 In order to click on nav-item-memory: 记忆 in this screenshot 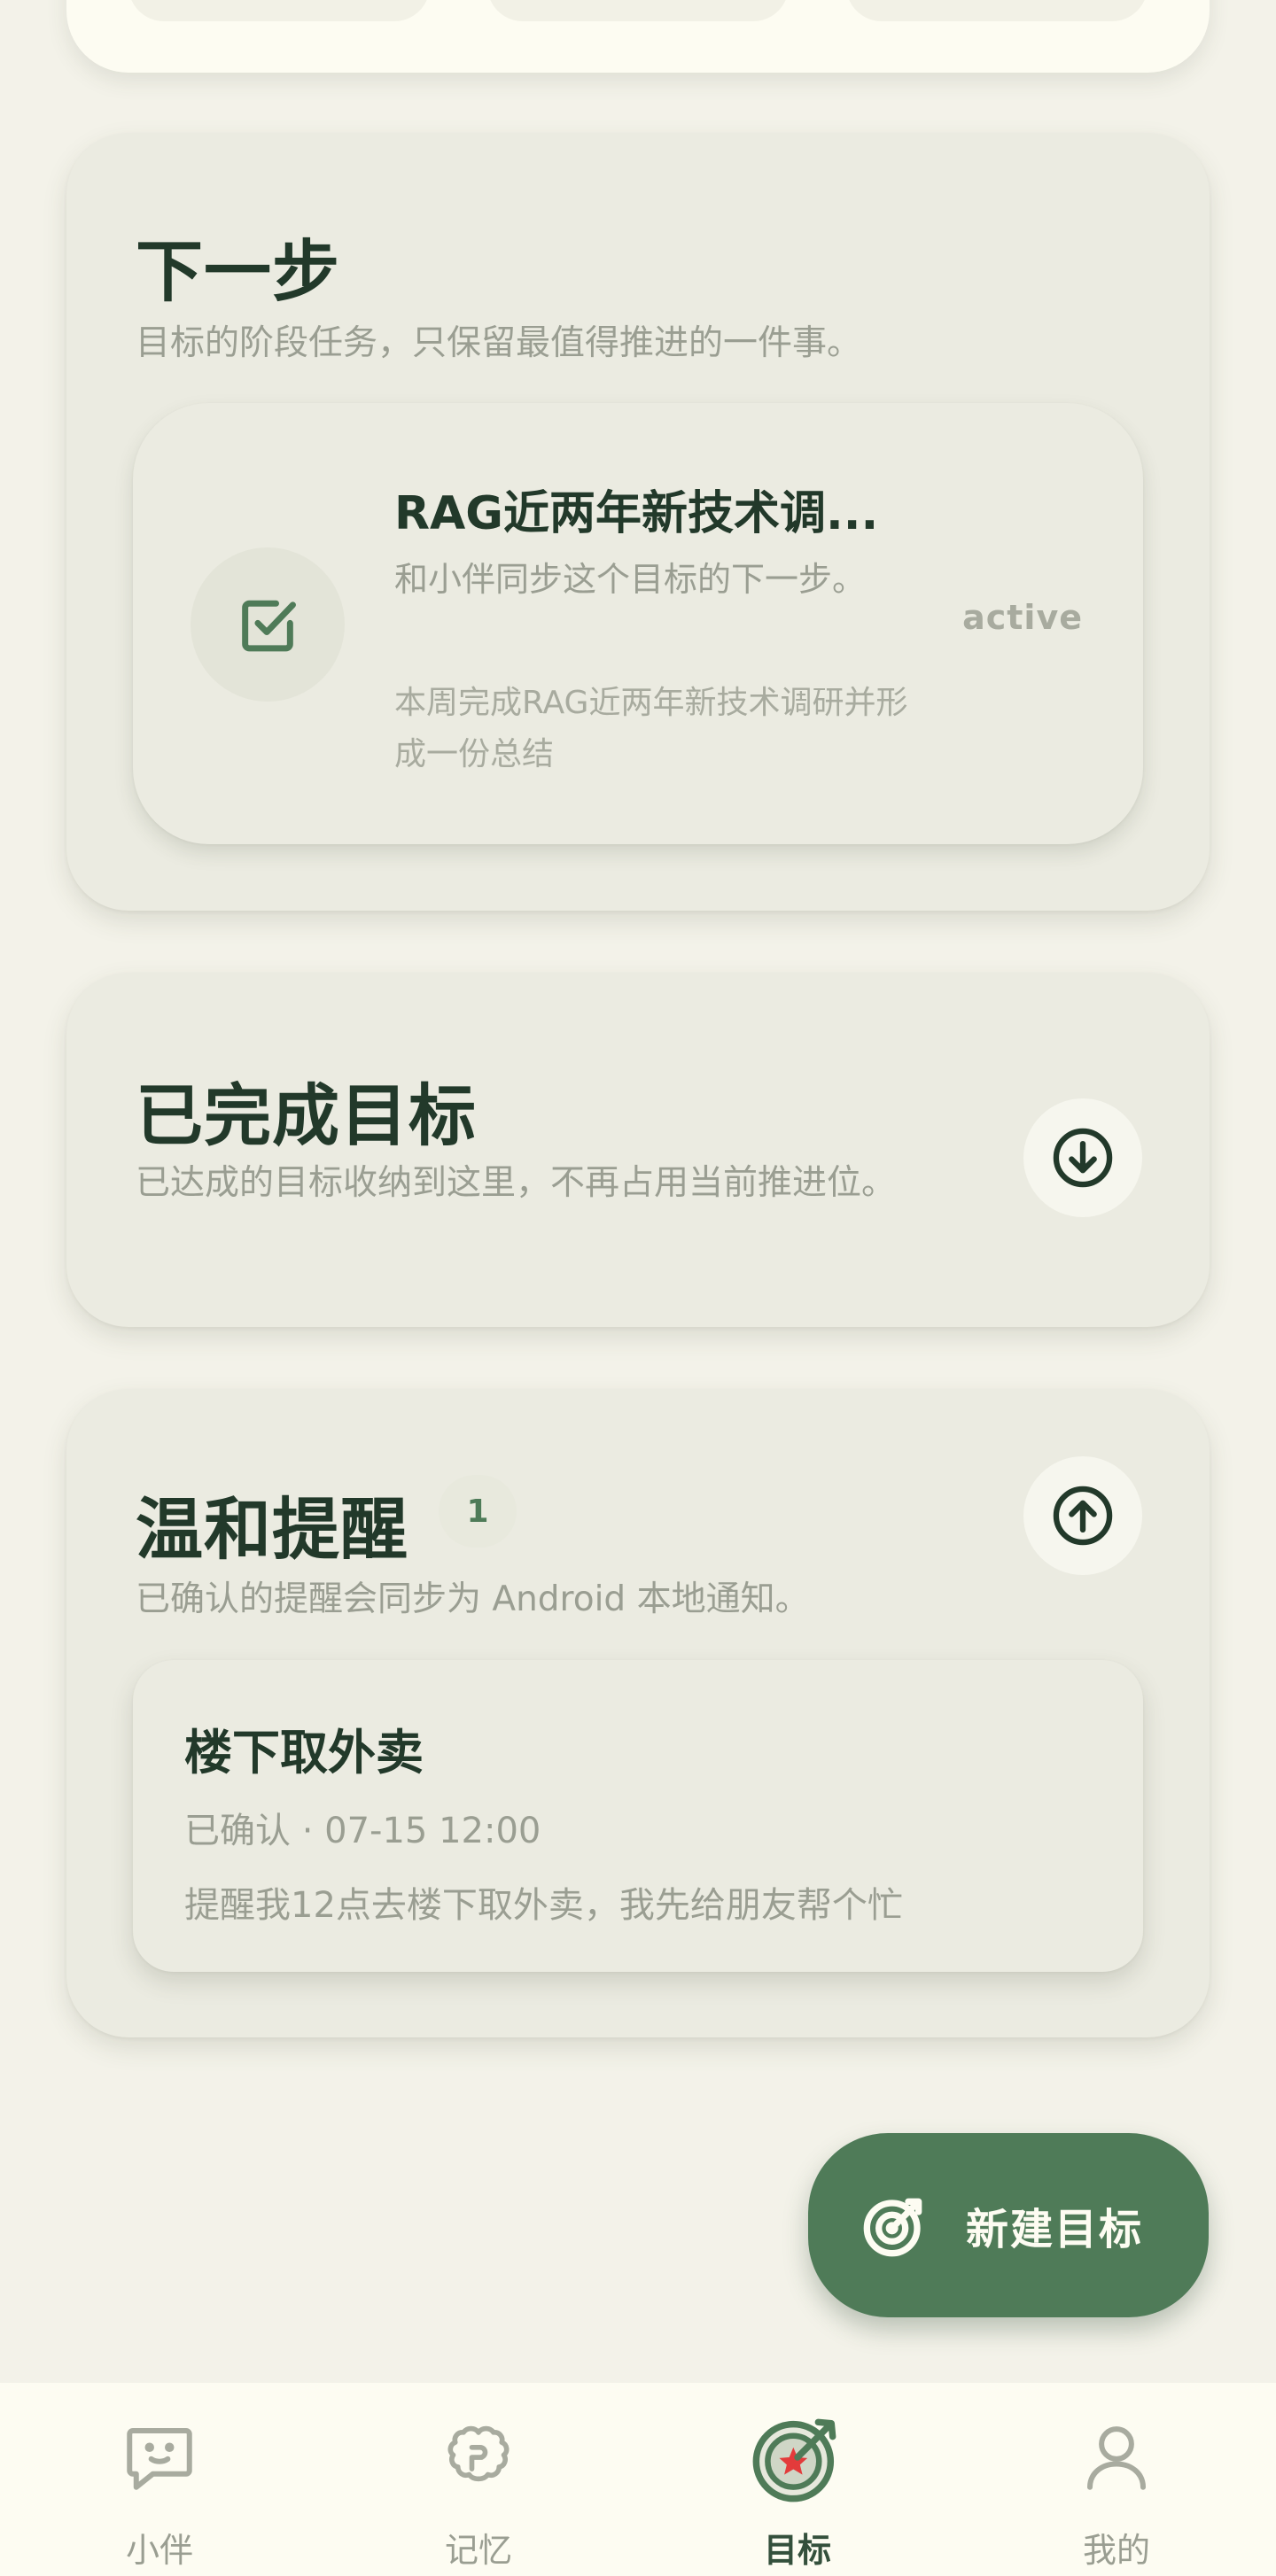, I will do `click(478, 2479)`.